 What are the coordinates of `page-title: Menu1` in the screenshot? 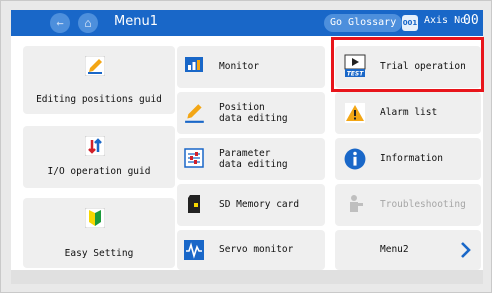 It's located at (136, 21).